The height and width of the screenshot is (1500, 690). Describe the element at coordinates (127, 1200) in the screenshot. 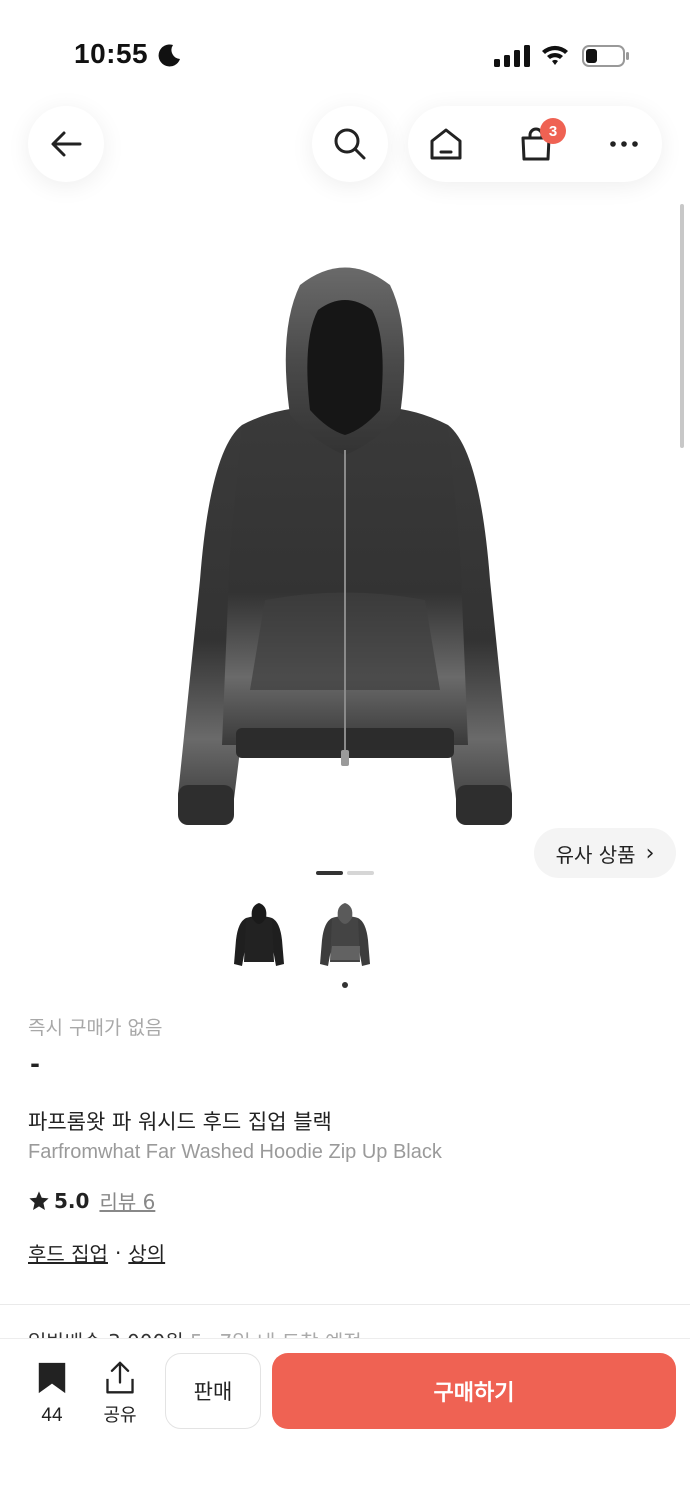

I see `review-link: 리뷰 6` at that location.